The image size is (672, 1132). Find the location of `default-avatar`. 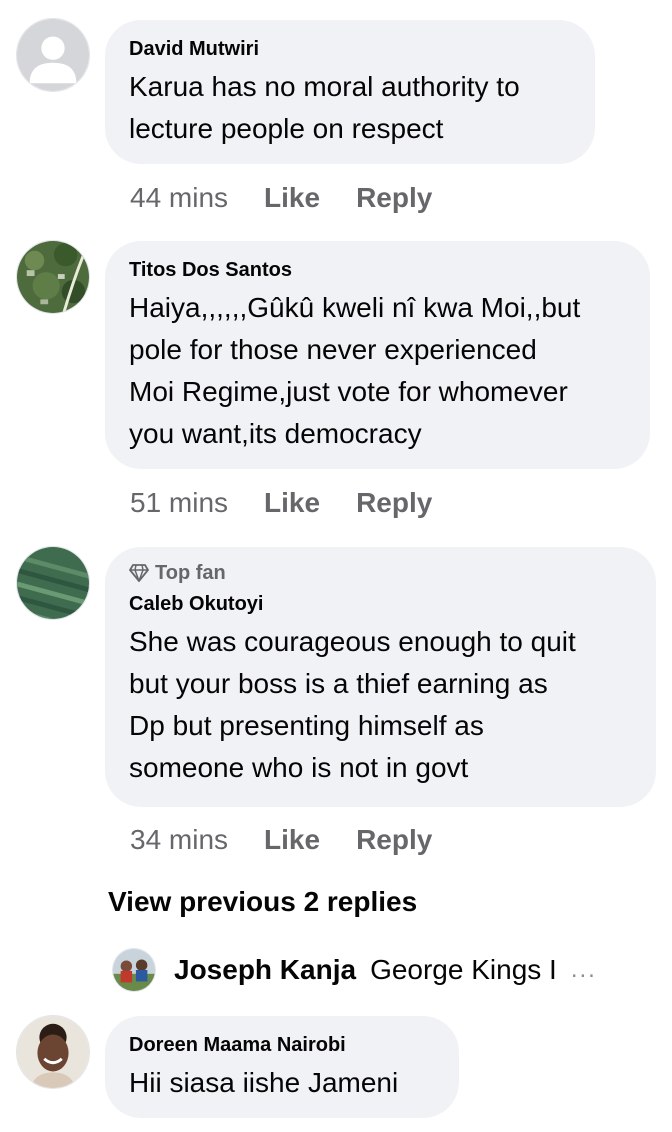

default-avatar is located at coordinates (53, 55).